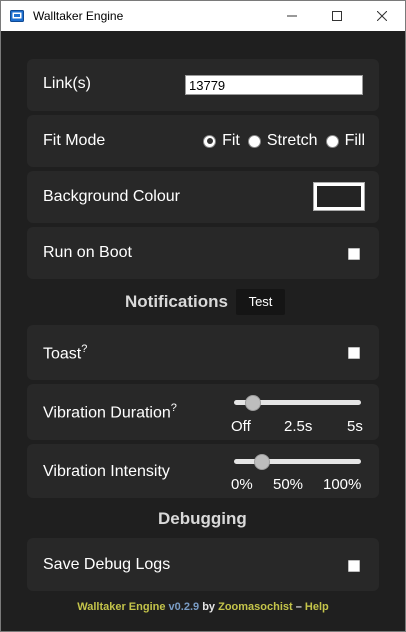 This screenshot has width=406, height=632. Describe the element at coordinates (342, 484) in the screenshot. I see `vibration-intensity-tick-max: 100%` at that location.